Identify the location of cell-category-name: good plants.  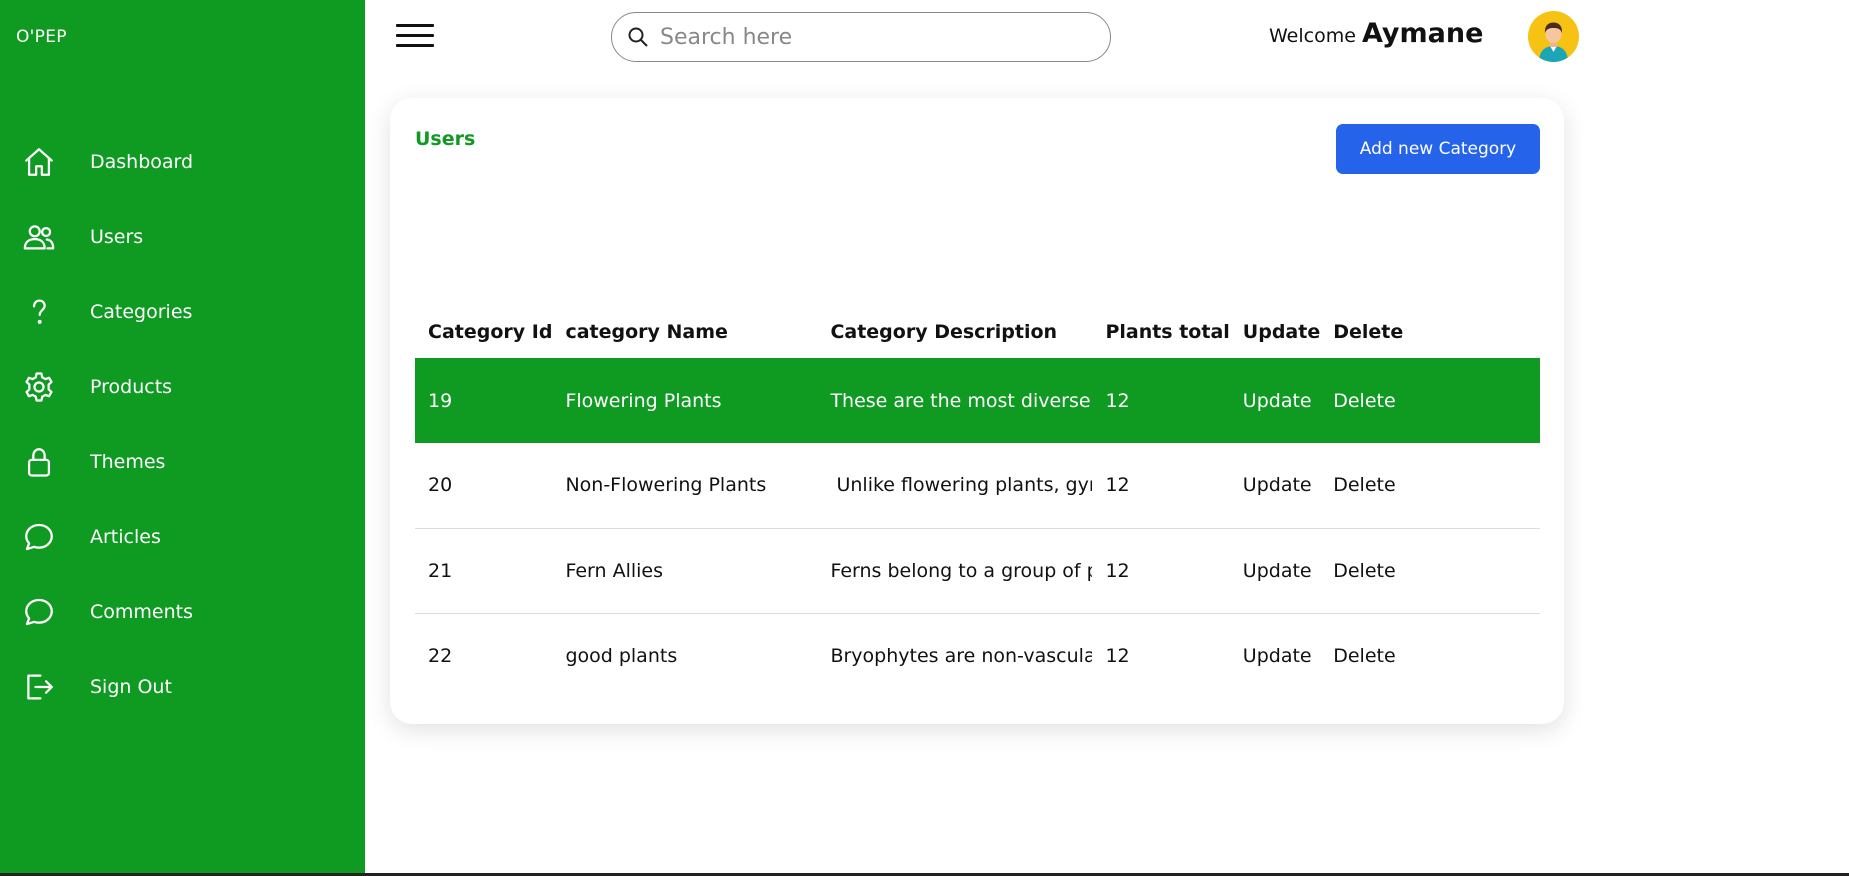
(621, 655).